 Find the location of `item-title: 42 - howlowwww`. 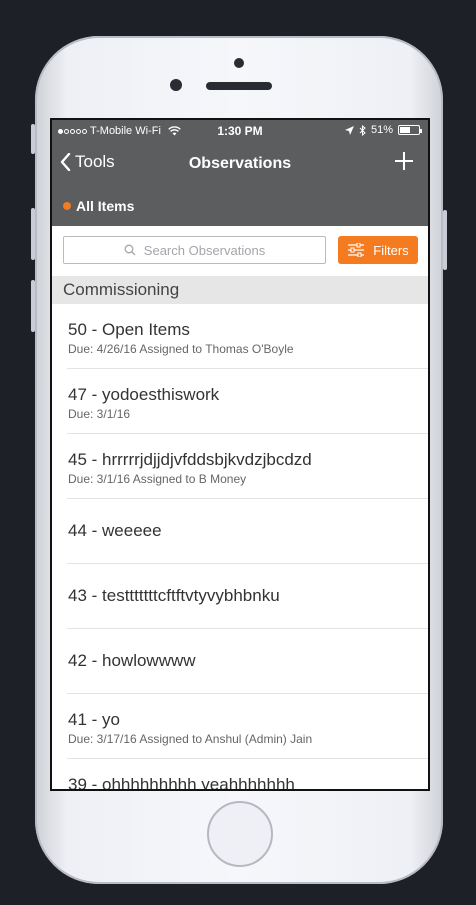

item-title: 42 - howlowwww is located at coordinates (132, 660).